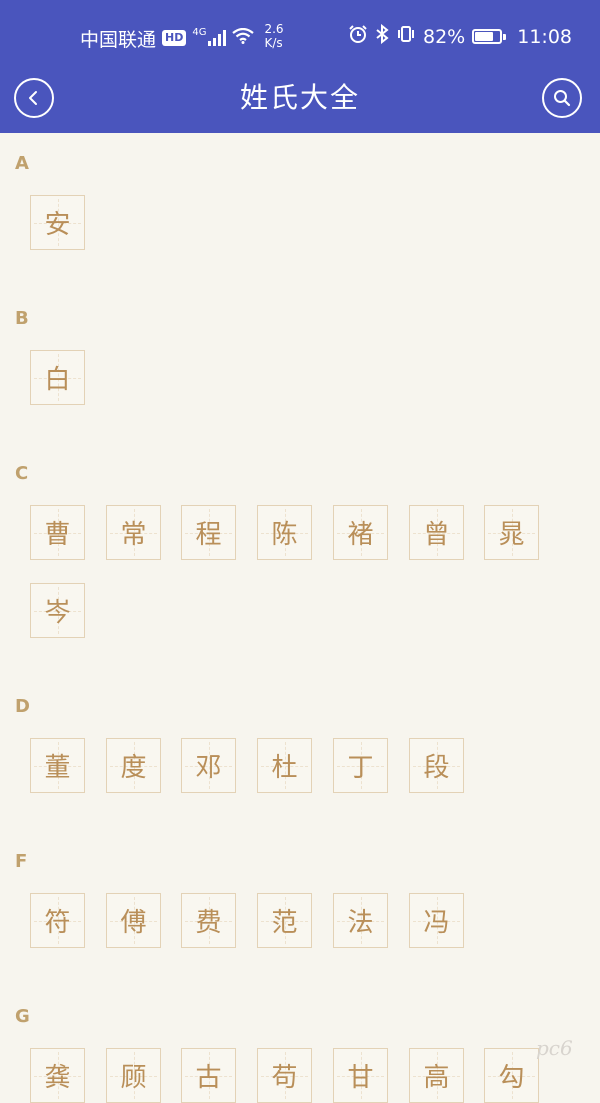  What do you see at coordinates (544, 36) in the screenshot?
I see `clock-time: 11:08` at bounding box center [544, 36].